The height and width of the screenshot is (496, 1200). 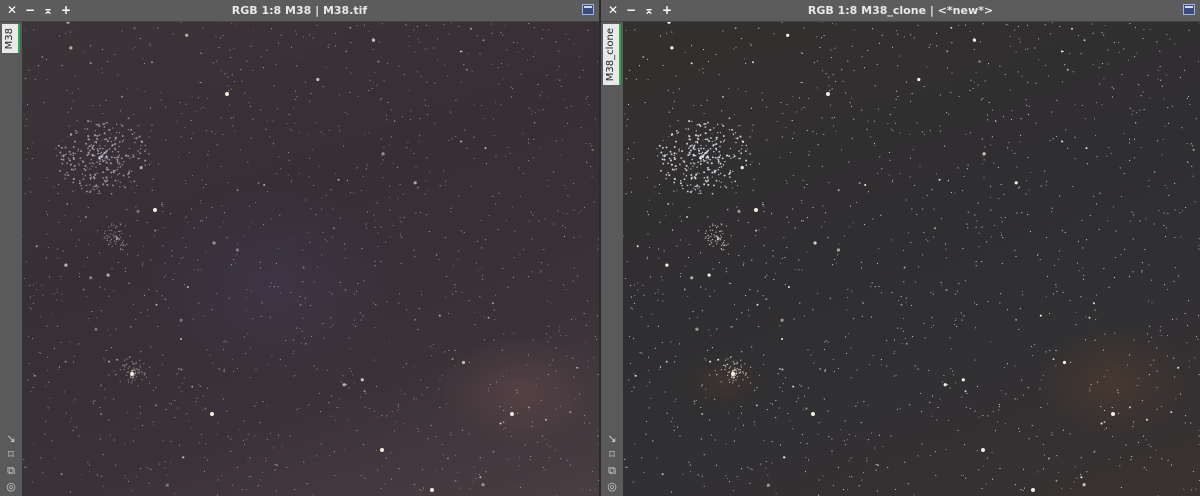 I want to click on view-id-tab: M38_clone, so click(x=612, y=55).